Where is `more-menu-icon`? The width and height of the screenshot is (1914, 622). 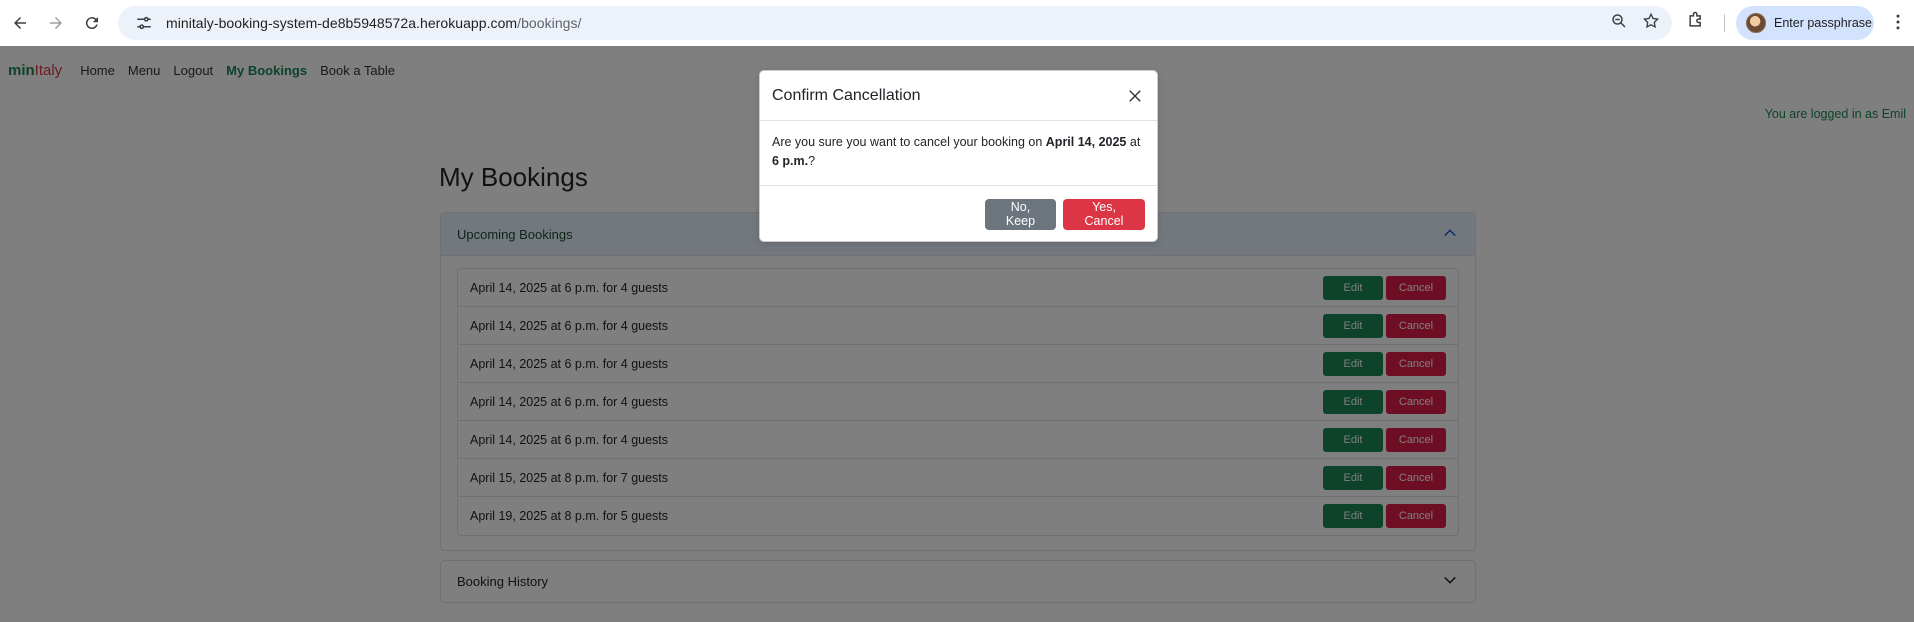 more-menu-icon is located at coordinates (1898, 24).